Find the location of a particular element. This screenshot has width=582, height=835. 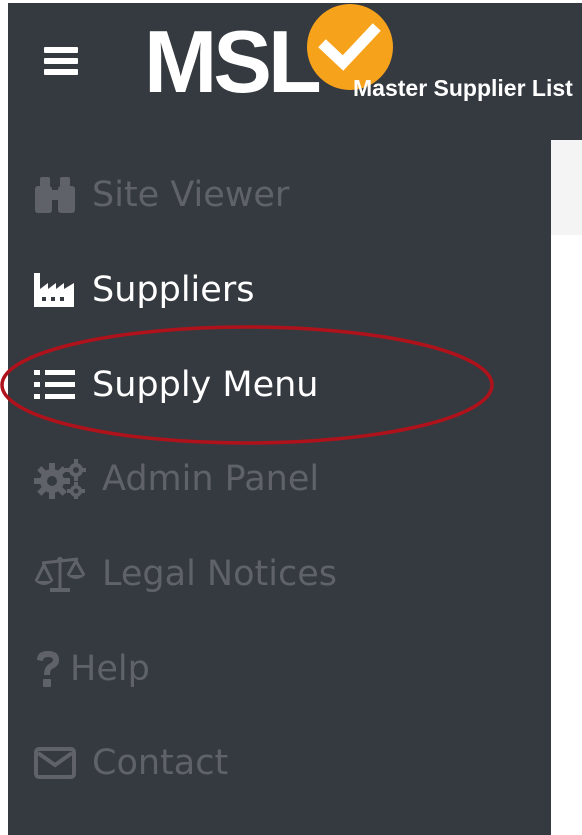

sidebar-item-site-viewer: Site Viewer is located at coordinates (161, 195).